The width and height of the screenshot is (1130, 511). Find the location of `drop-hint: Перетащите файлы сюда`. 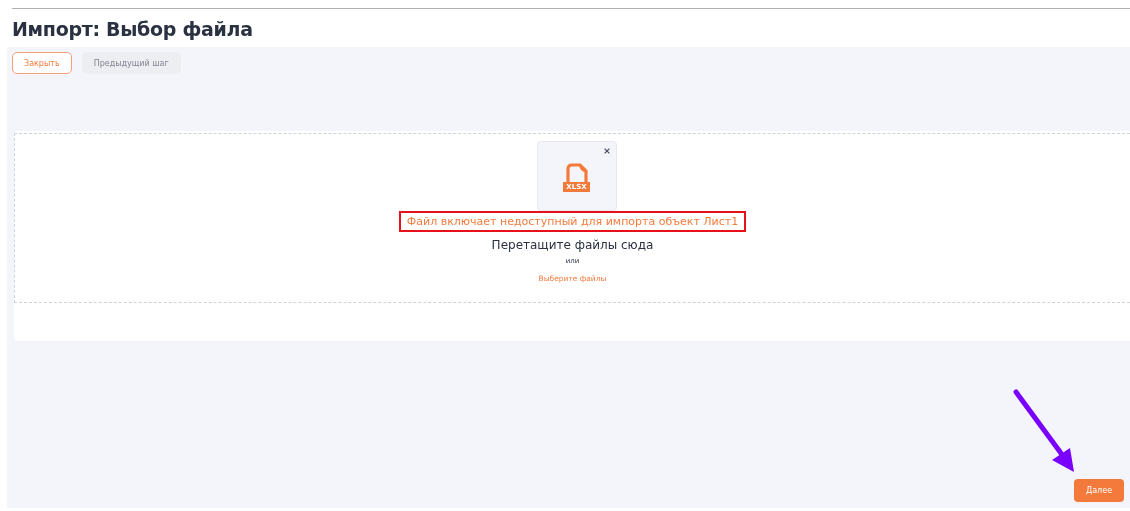

drop-hint: Перетащите файлы сюда is located at coordinates (572, 245).